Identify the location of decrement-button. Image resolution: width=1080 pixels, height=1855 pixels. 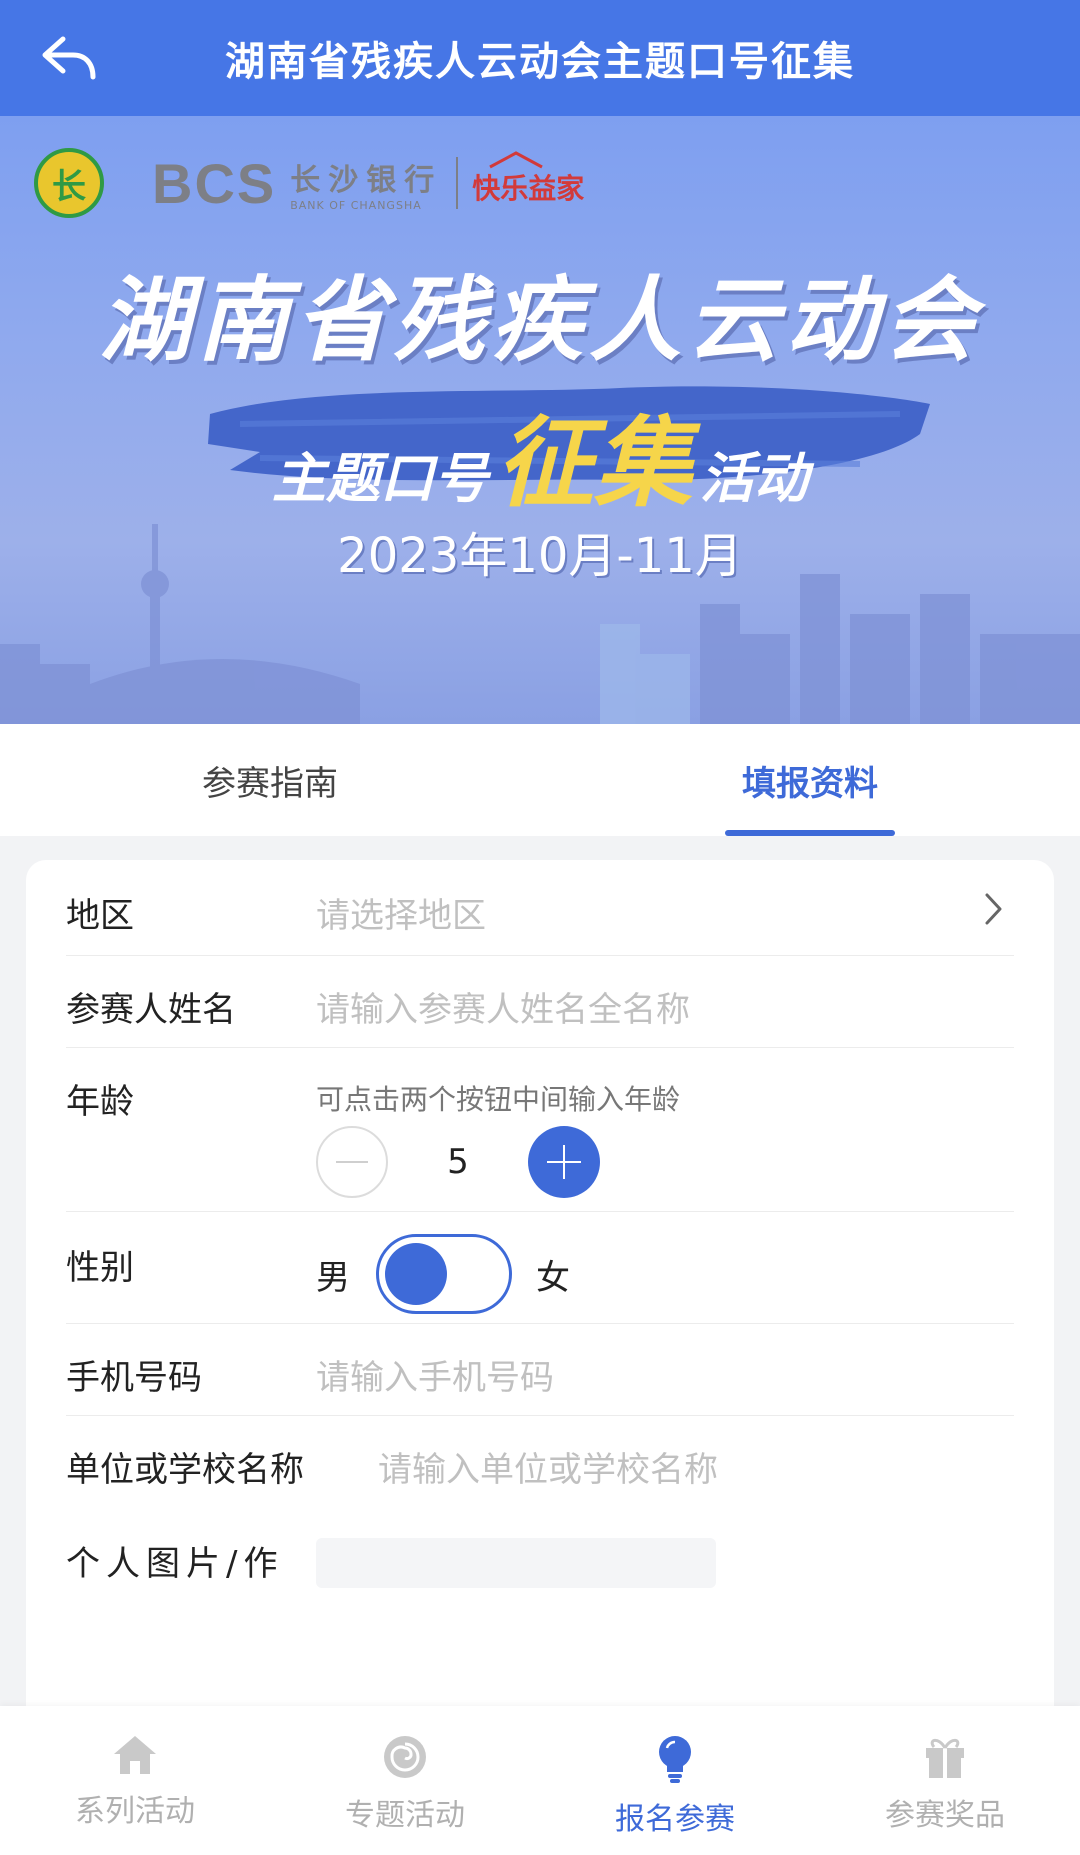
(352, 1162).